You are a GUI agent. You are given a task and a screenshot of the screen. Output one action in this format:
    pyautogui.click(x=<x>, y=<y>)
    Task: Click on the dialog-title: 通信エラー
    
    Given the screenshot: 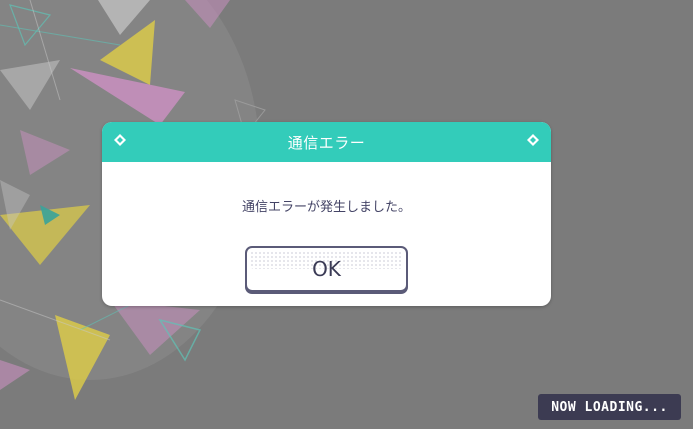 What is the action you would take?
    pyautogui.click(x=326, y=142)
    